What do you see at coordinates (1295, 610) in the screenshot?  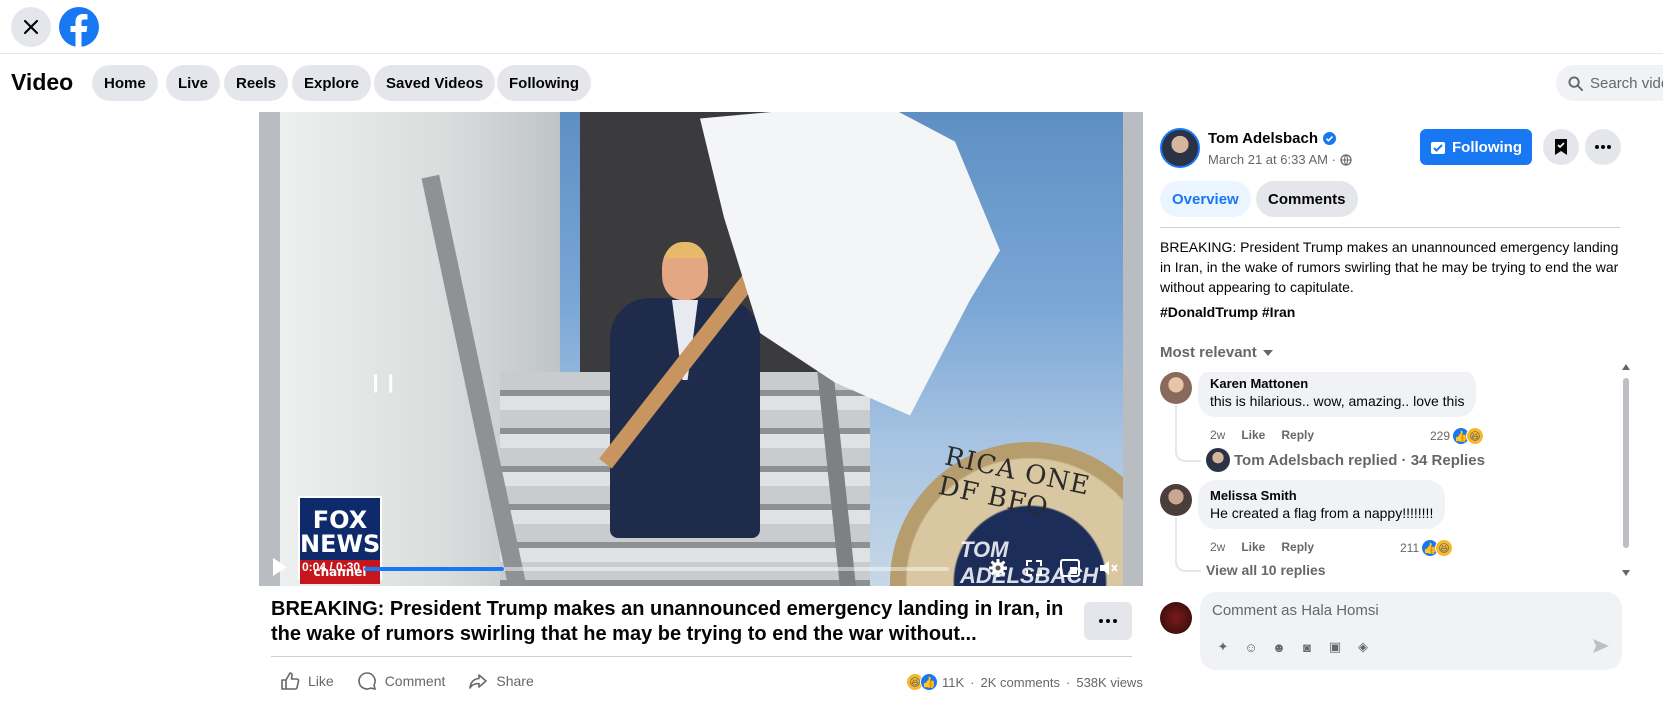 I see `comment-input: Comment as Hala Homsi` at bounding box center [1295, 610].